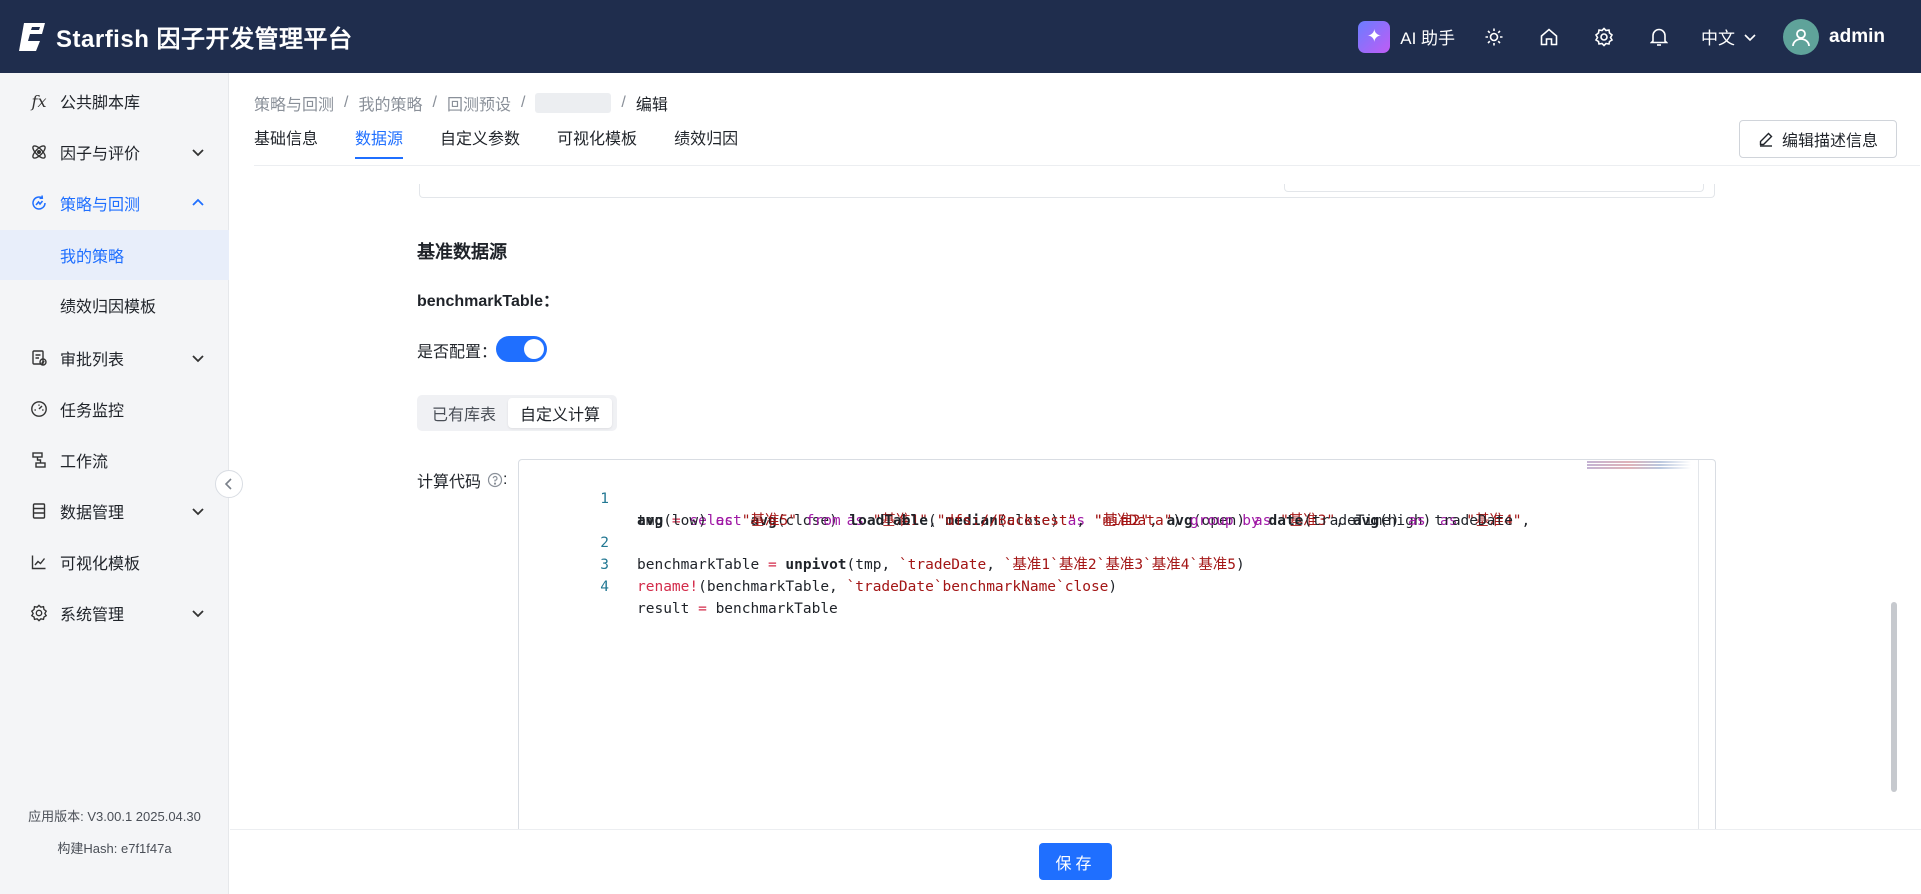 Image resolution: width=1921 pixels, height=894 pixels. What do you see at coordinates (379, 142) in the screenshot?
I see `tab-data-source: 数据源` at bounding box center [379, 142].